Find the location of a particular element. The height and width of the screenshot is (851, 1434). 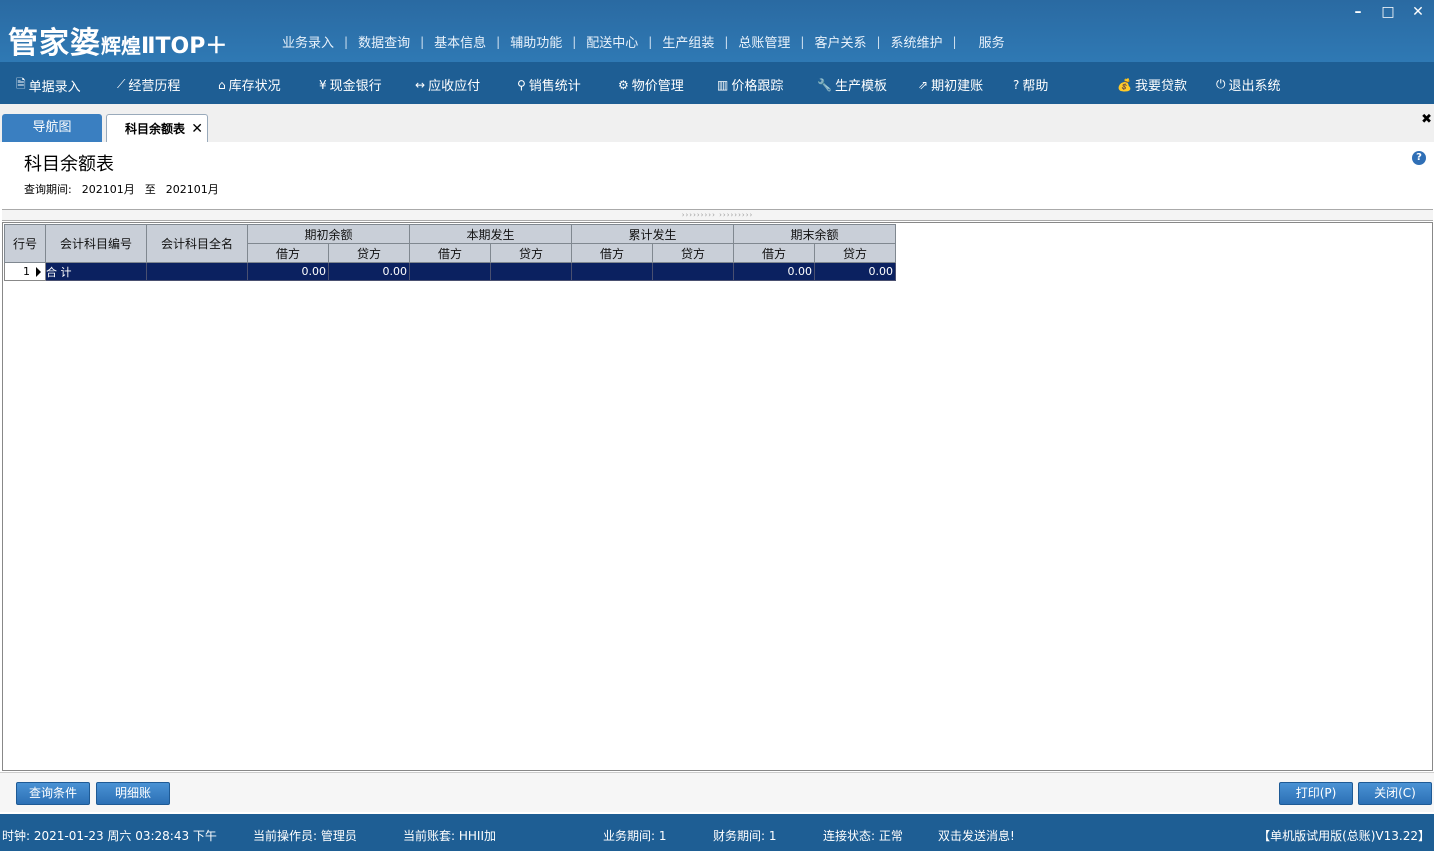

top-menu-item: 服务 is located at coordinates (986, 41).